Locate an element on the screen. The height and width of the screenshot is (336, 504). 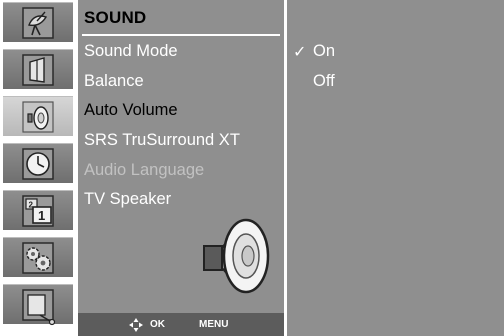
gears-icon is located at coordinates (38, 258).